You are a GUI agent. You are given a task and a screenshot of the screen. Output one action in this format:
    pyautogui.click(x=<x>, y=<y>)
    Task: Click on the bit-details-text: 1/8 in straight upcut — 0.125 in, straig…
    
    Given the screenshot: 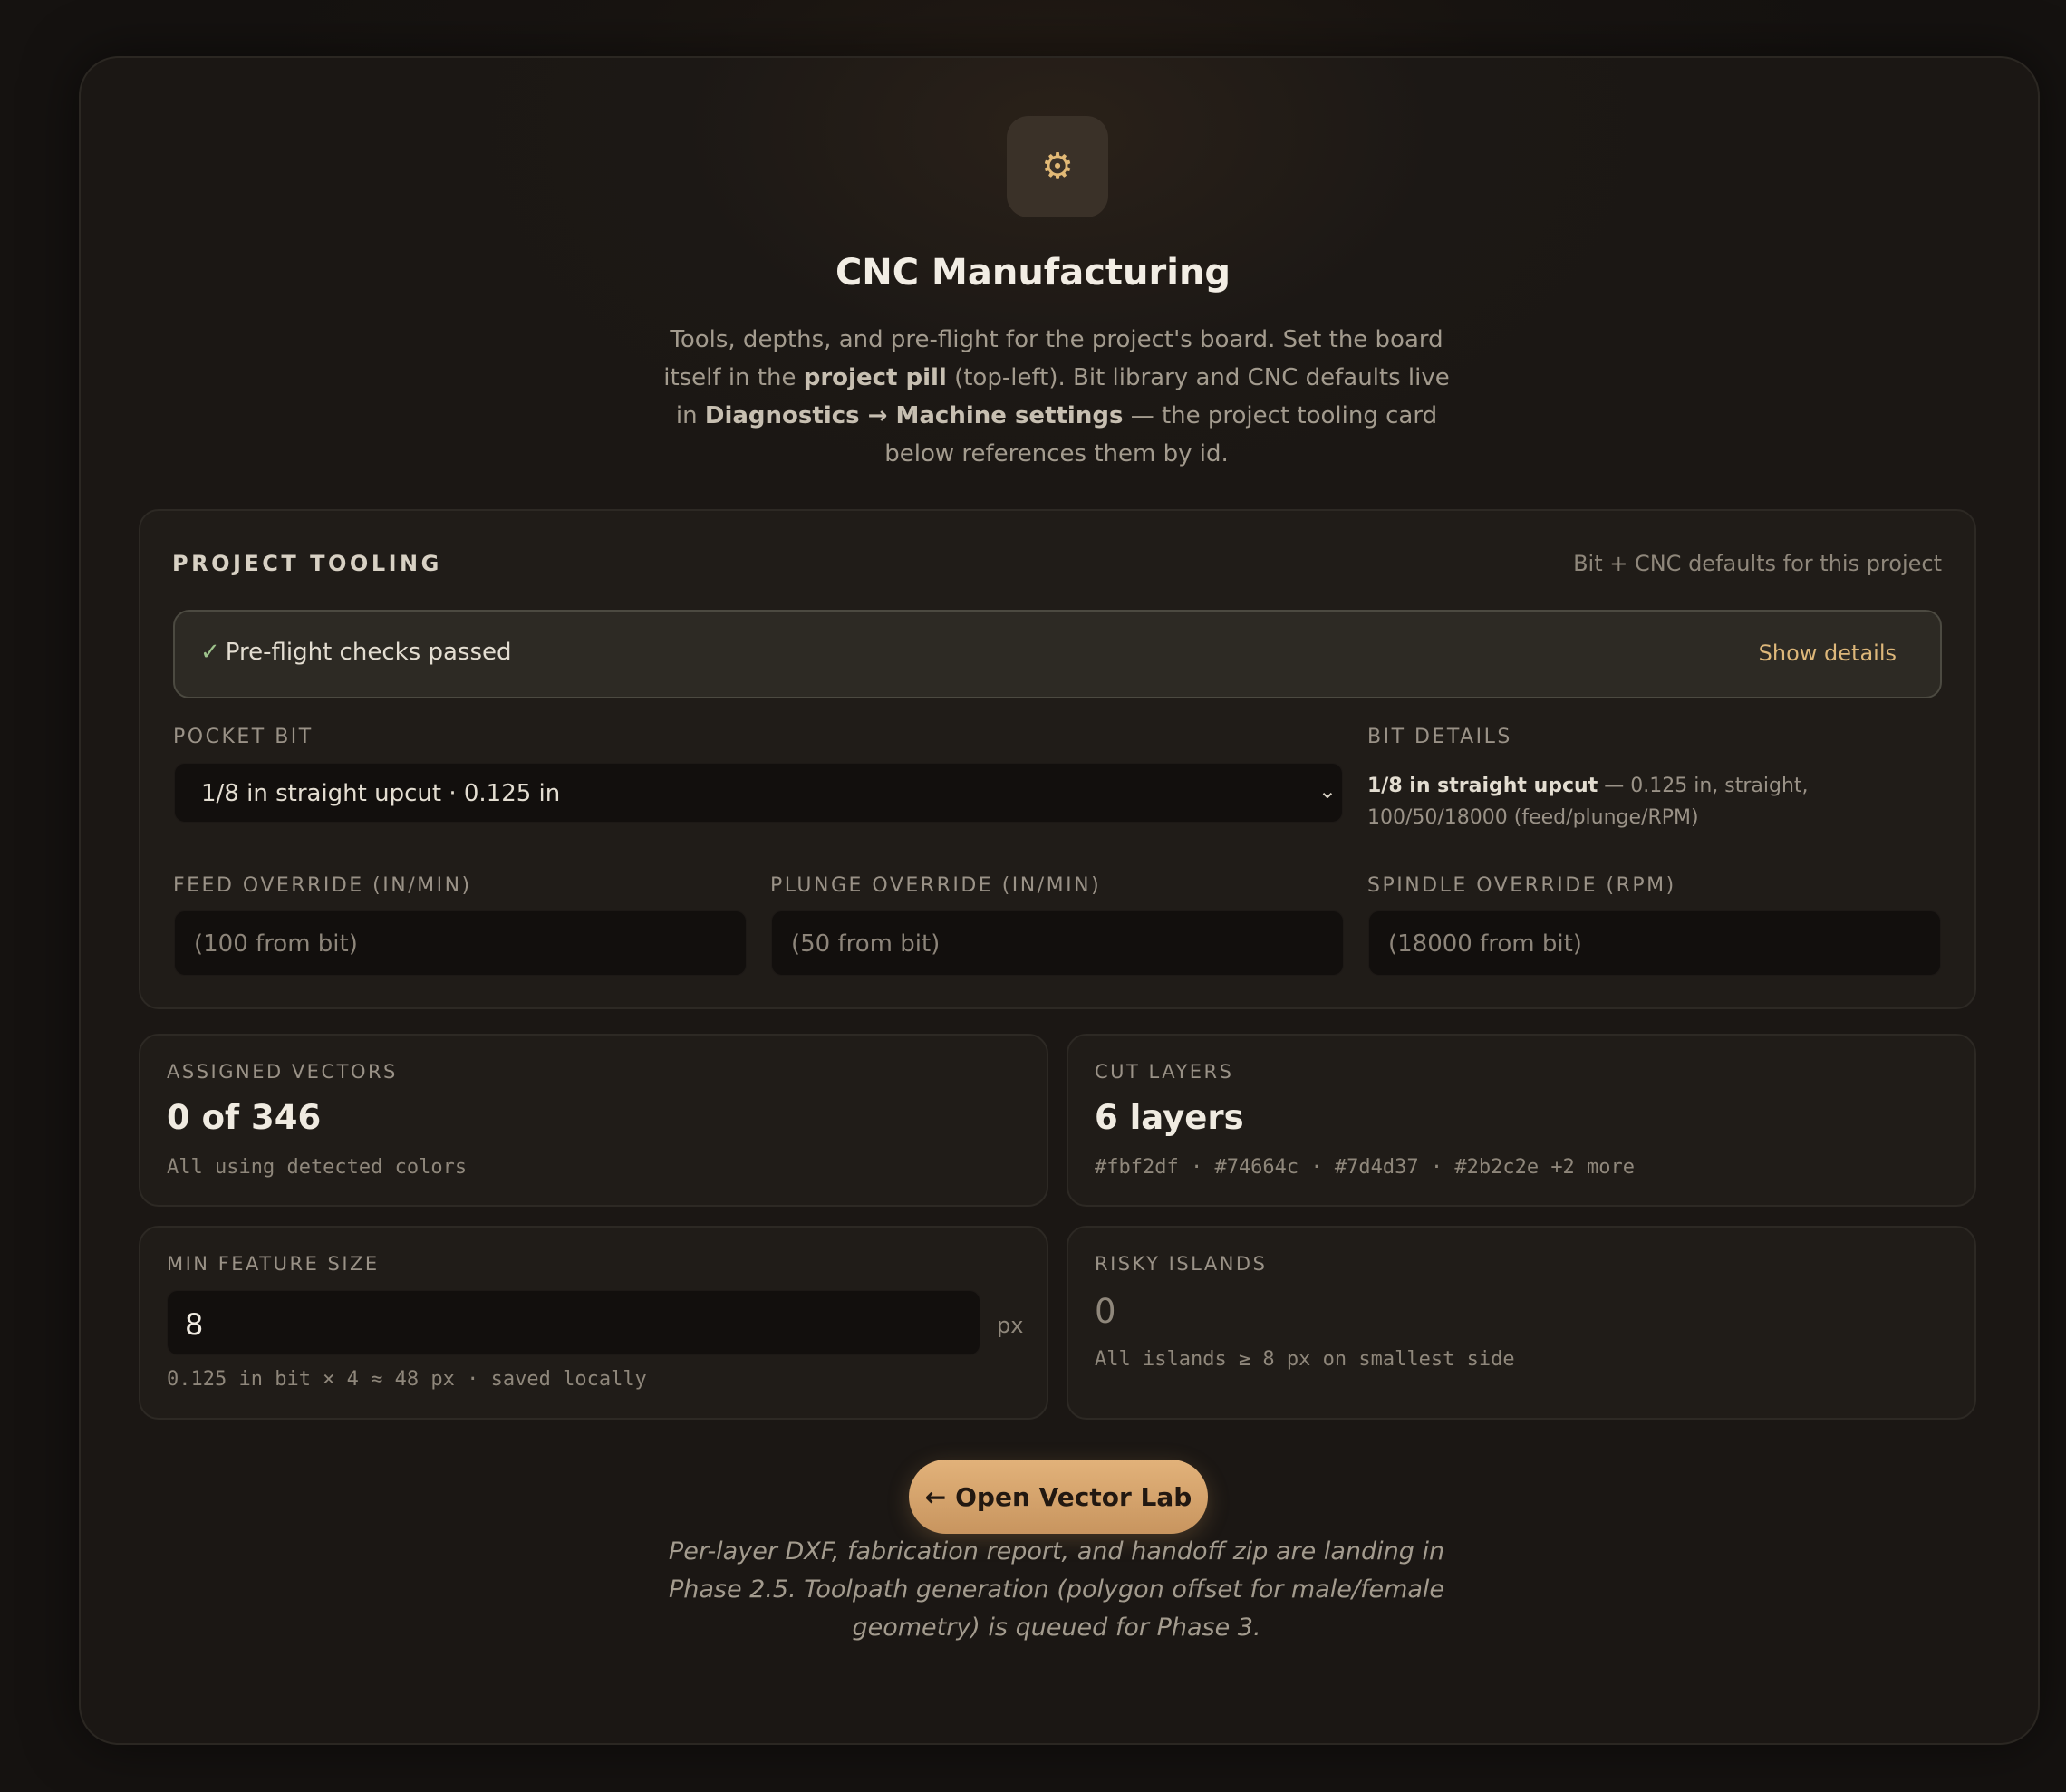 What is the action you would take?
    pyautogui.click(x=1657, y=801)
    